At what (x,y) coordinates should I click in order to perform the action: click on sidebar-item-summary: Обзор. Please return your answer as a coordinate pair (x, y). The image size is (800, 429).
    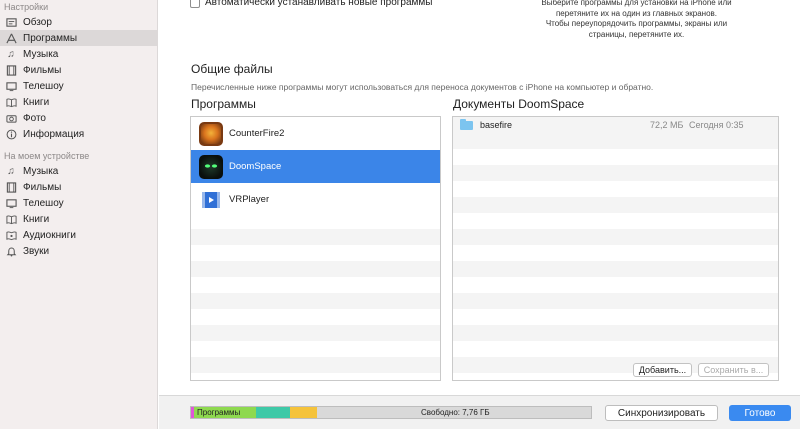
    Looking at the image, I should click on (78, 22).